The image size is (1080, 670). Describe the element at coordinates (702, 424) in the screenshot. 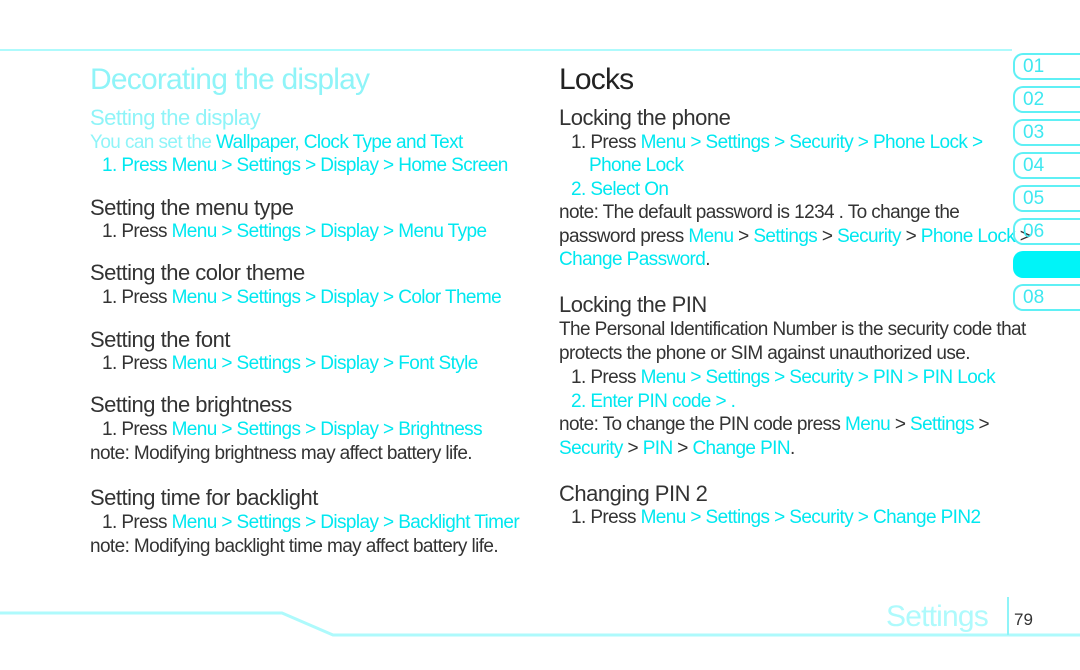

I see `text-segment: note: To change the PIN code press` at that location.